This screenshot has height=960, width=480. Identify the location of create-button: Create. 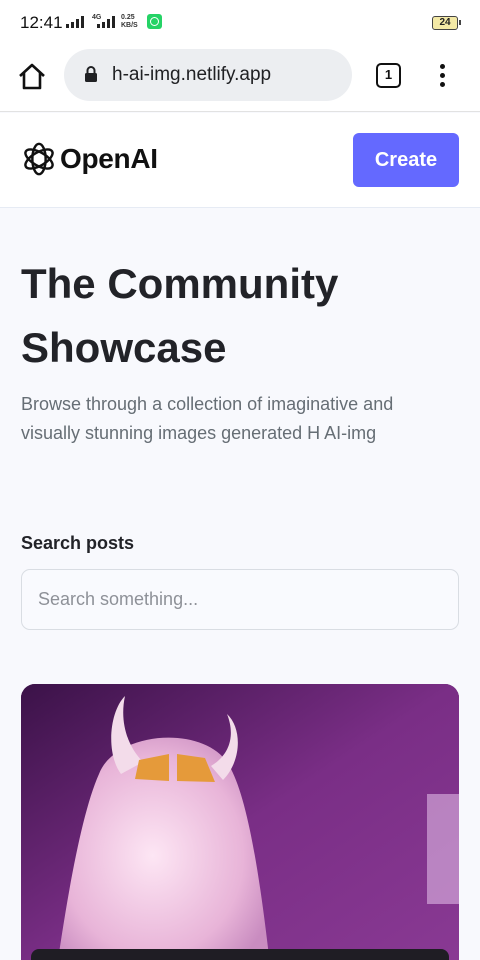
(406, 160).